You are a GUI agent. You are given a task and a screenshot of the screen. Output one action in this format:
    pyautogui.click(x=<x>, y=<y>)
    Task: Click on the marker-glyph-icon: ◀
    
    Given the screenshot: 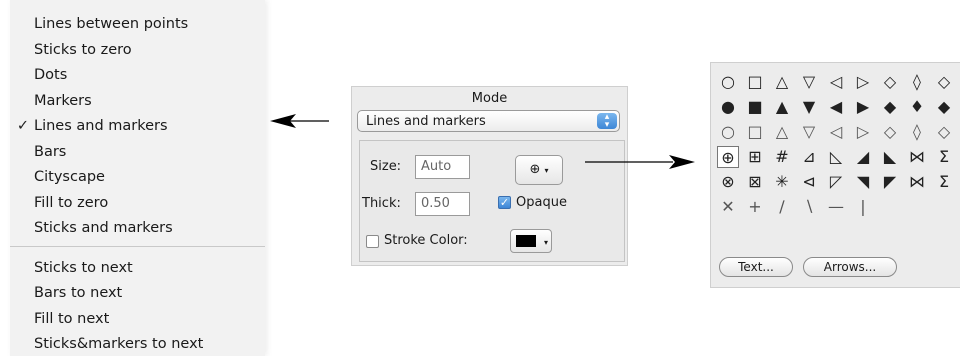 What is the action you would take?
    pyautogui.click(x=836, y=107)
    